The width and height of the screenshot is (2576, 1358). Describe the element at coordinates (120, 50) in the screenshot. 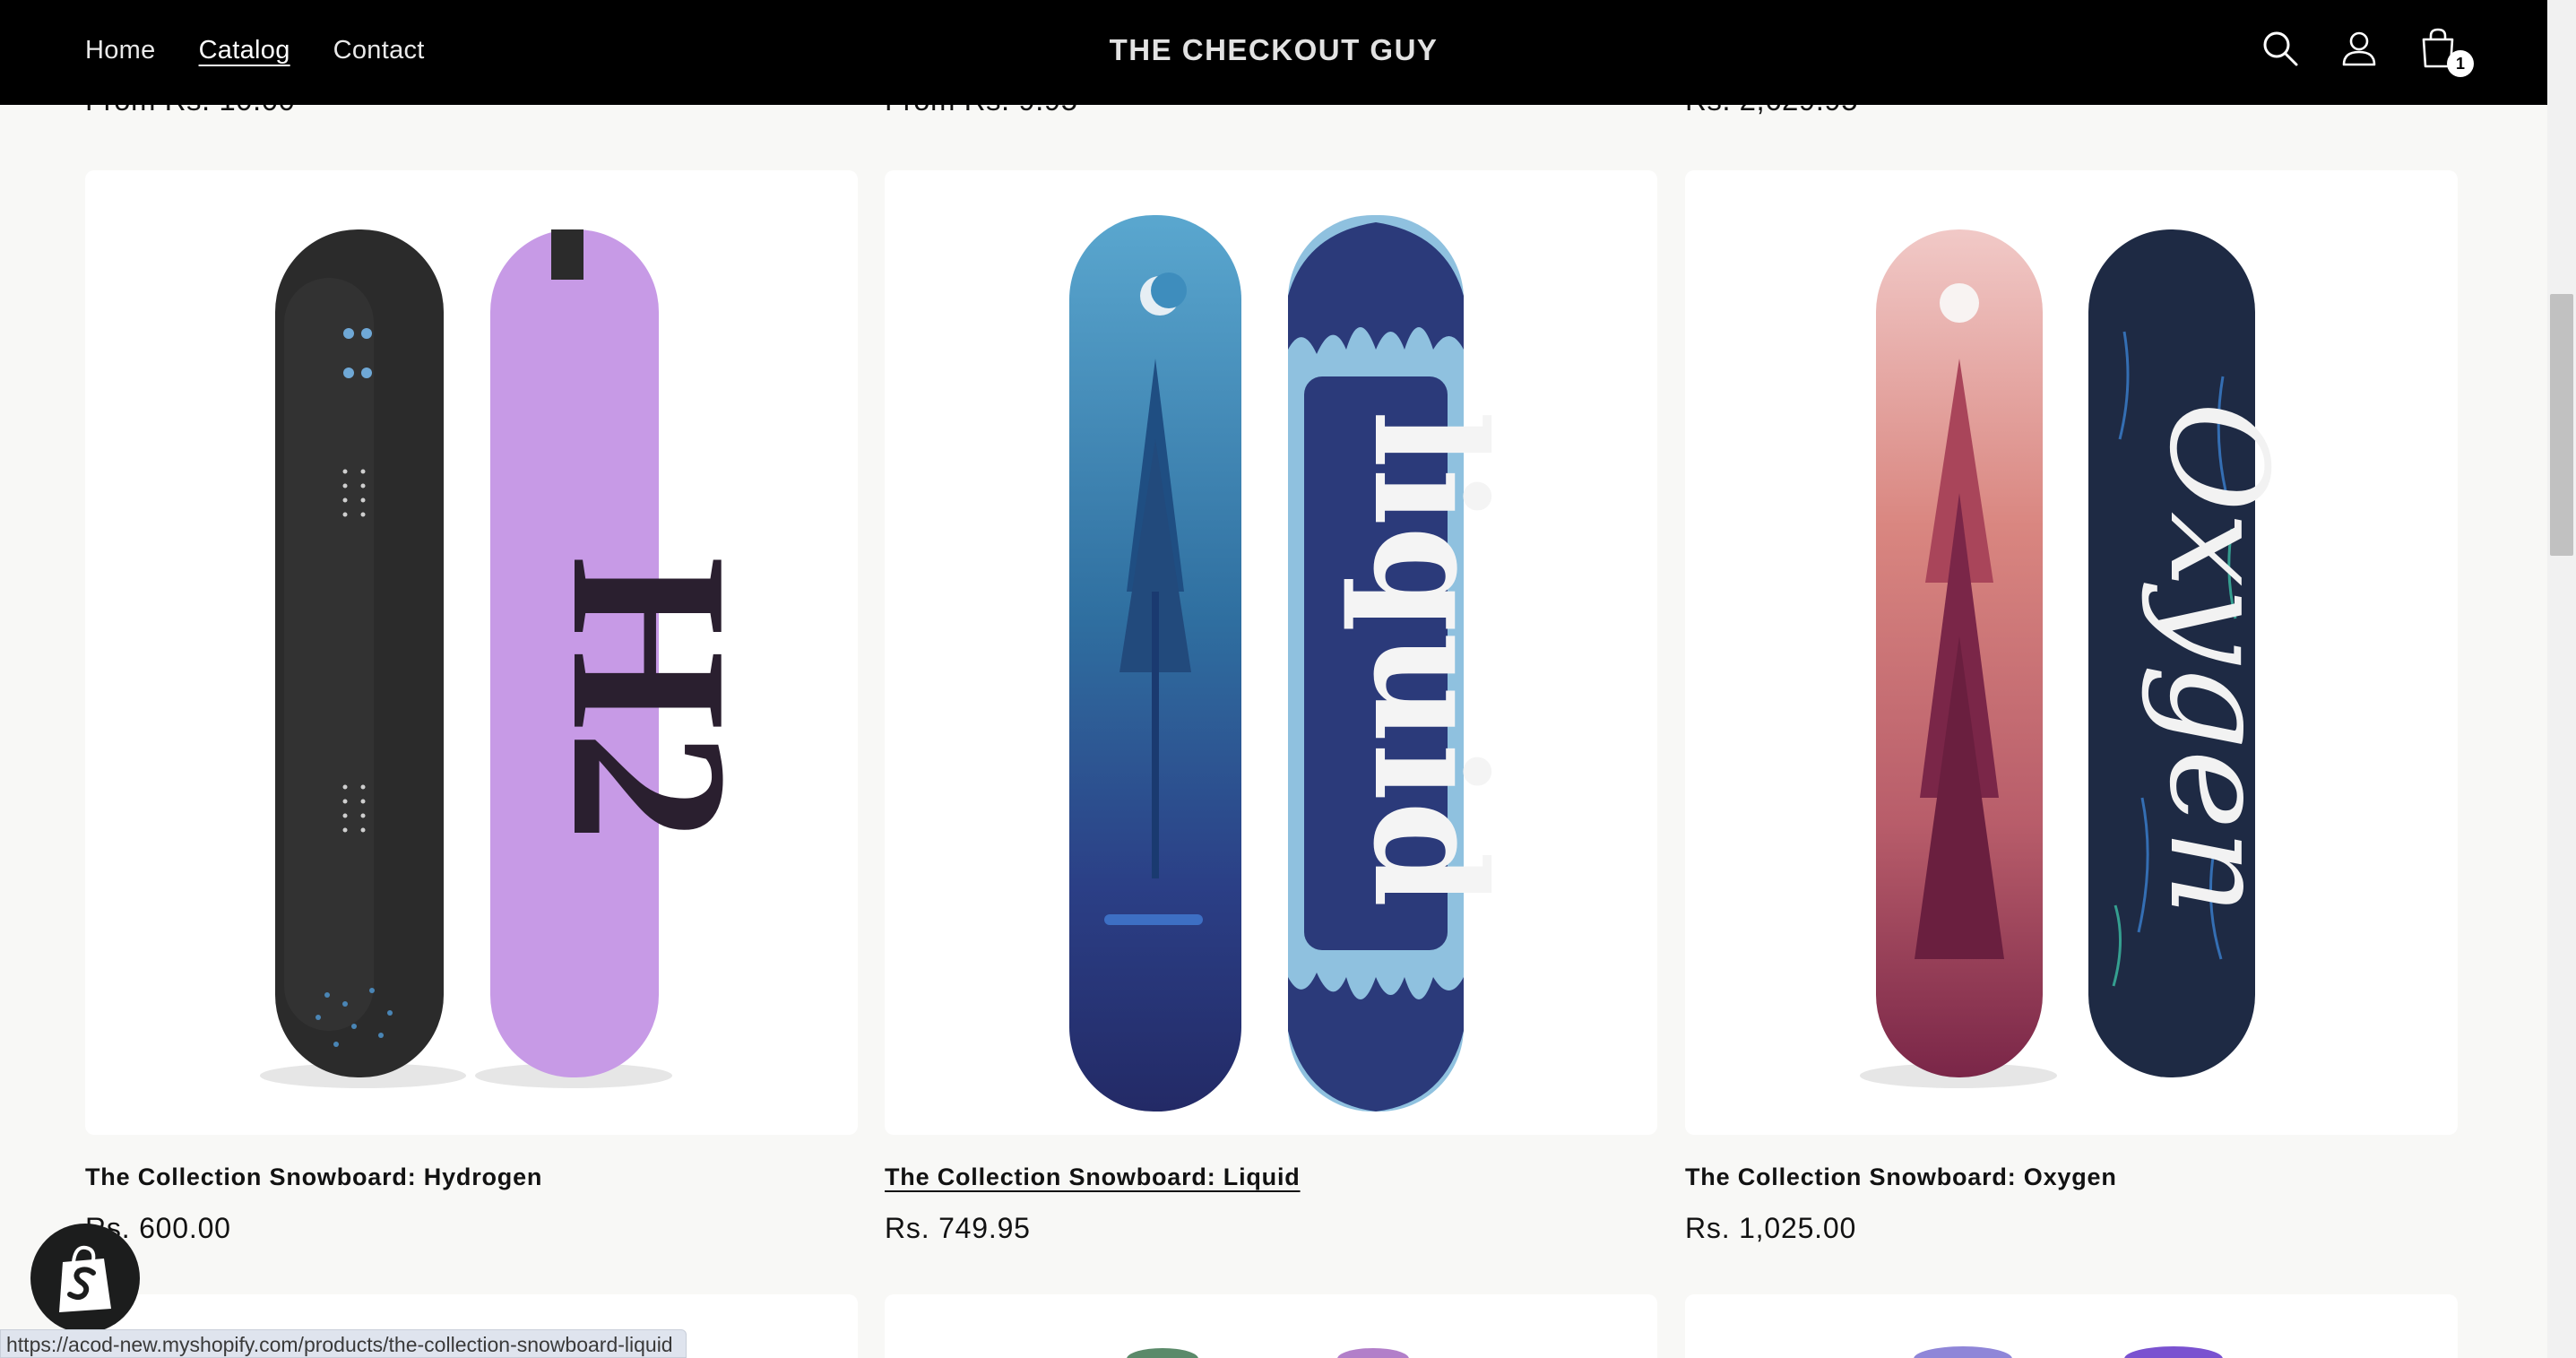

I see `nav-home: Home` at that location.